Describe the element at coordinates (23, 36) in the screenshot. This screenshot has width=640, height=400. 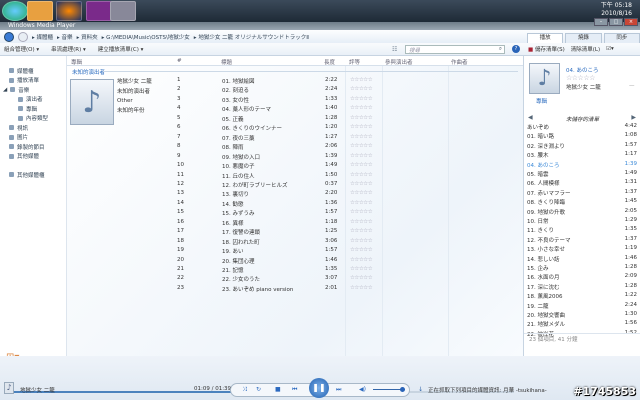
I see `forward-button` at that location.